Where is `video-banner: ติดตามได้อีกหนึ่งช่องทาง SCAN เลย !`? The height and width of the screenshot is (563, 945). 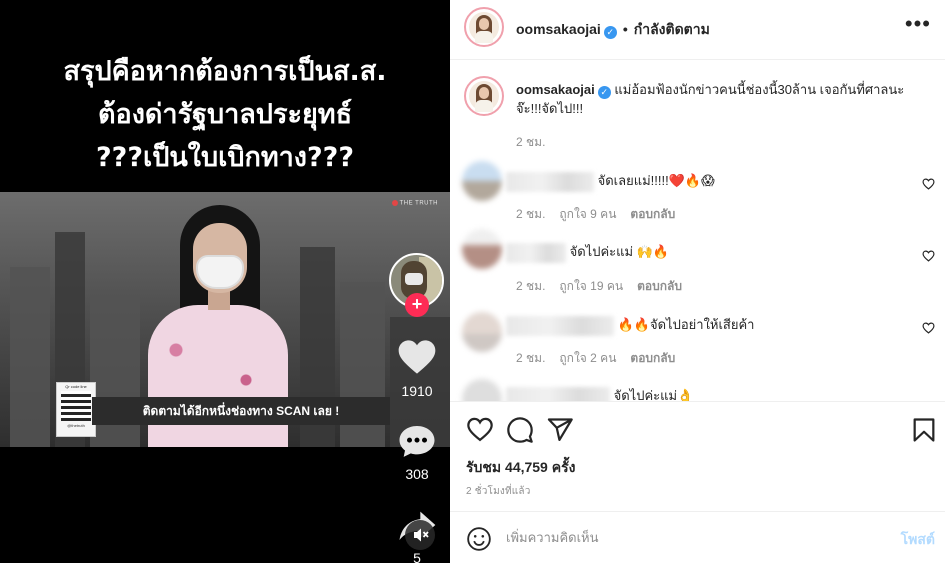 video-banner: ติดตามได้อีกหนึ่งช่องทาง SCAN เลย ! is located at coordinates (241, 411).